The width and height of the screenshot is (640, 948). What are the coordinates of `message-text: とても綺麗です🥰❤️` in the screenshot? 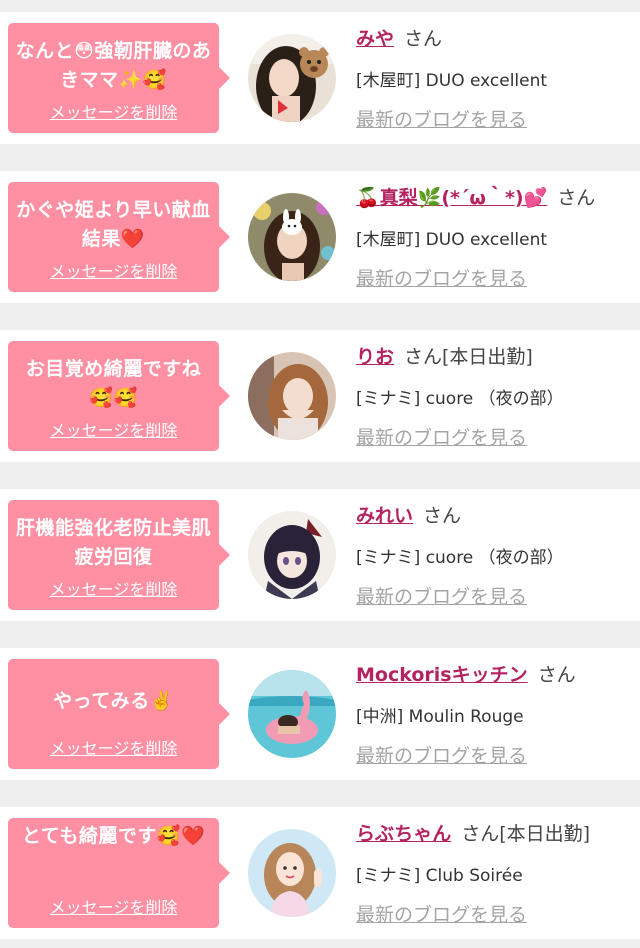 It's located at (113, 836).